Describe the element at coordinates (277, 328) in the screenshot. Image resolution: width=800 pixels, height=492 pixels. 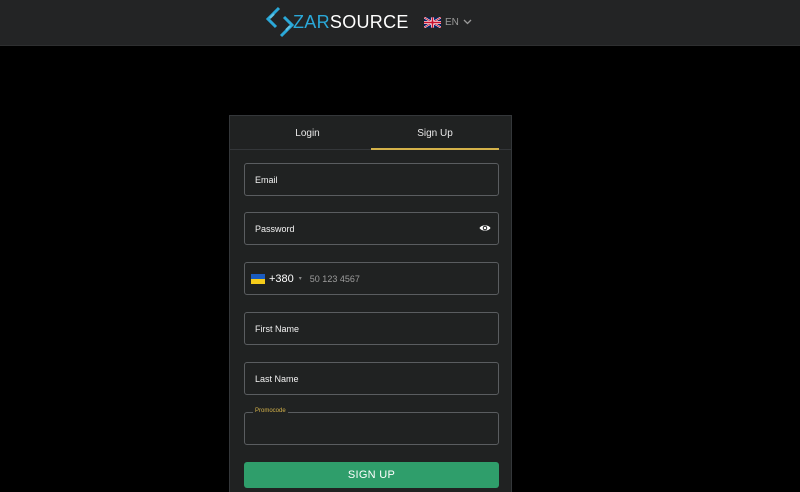
I see `first-name-placeholder: First Name` at that location.